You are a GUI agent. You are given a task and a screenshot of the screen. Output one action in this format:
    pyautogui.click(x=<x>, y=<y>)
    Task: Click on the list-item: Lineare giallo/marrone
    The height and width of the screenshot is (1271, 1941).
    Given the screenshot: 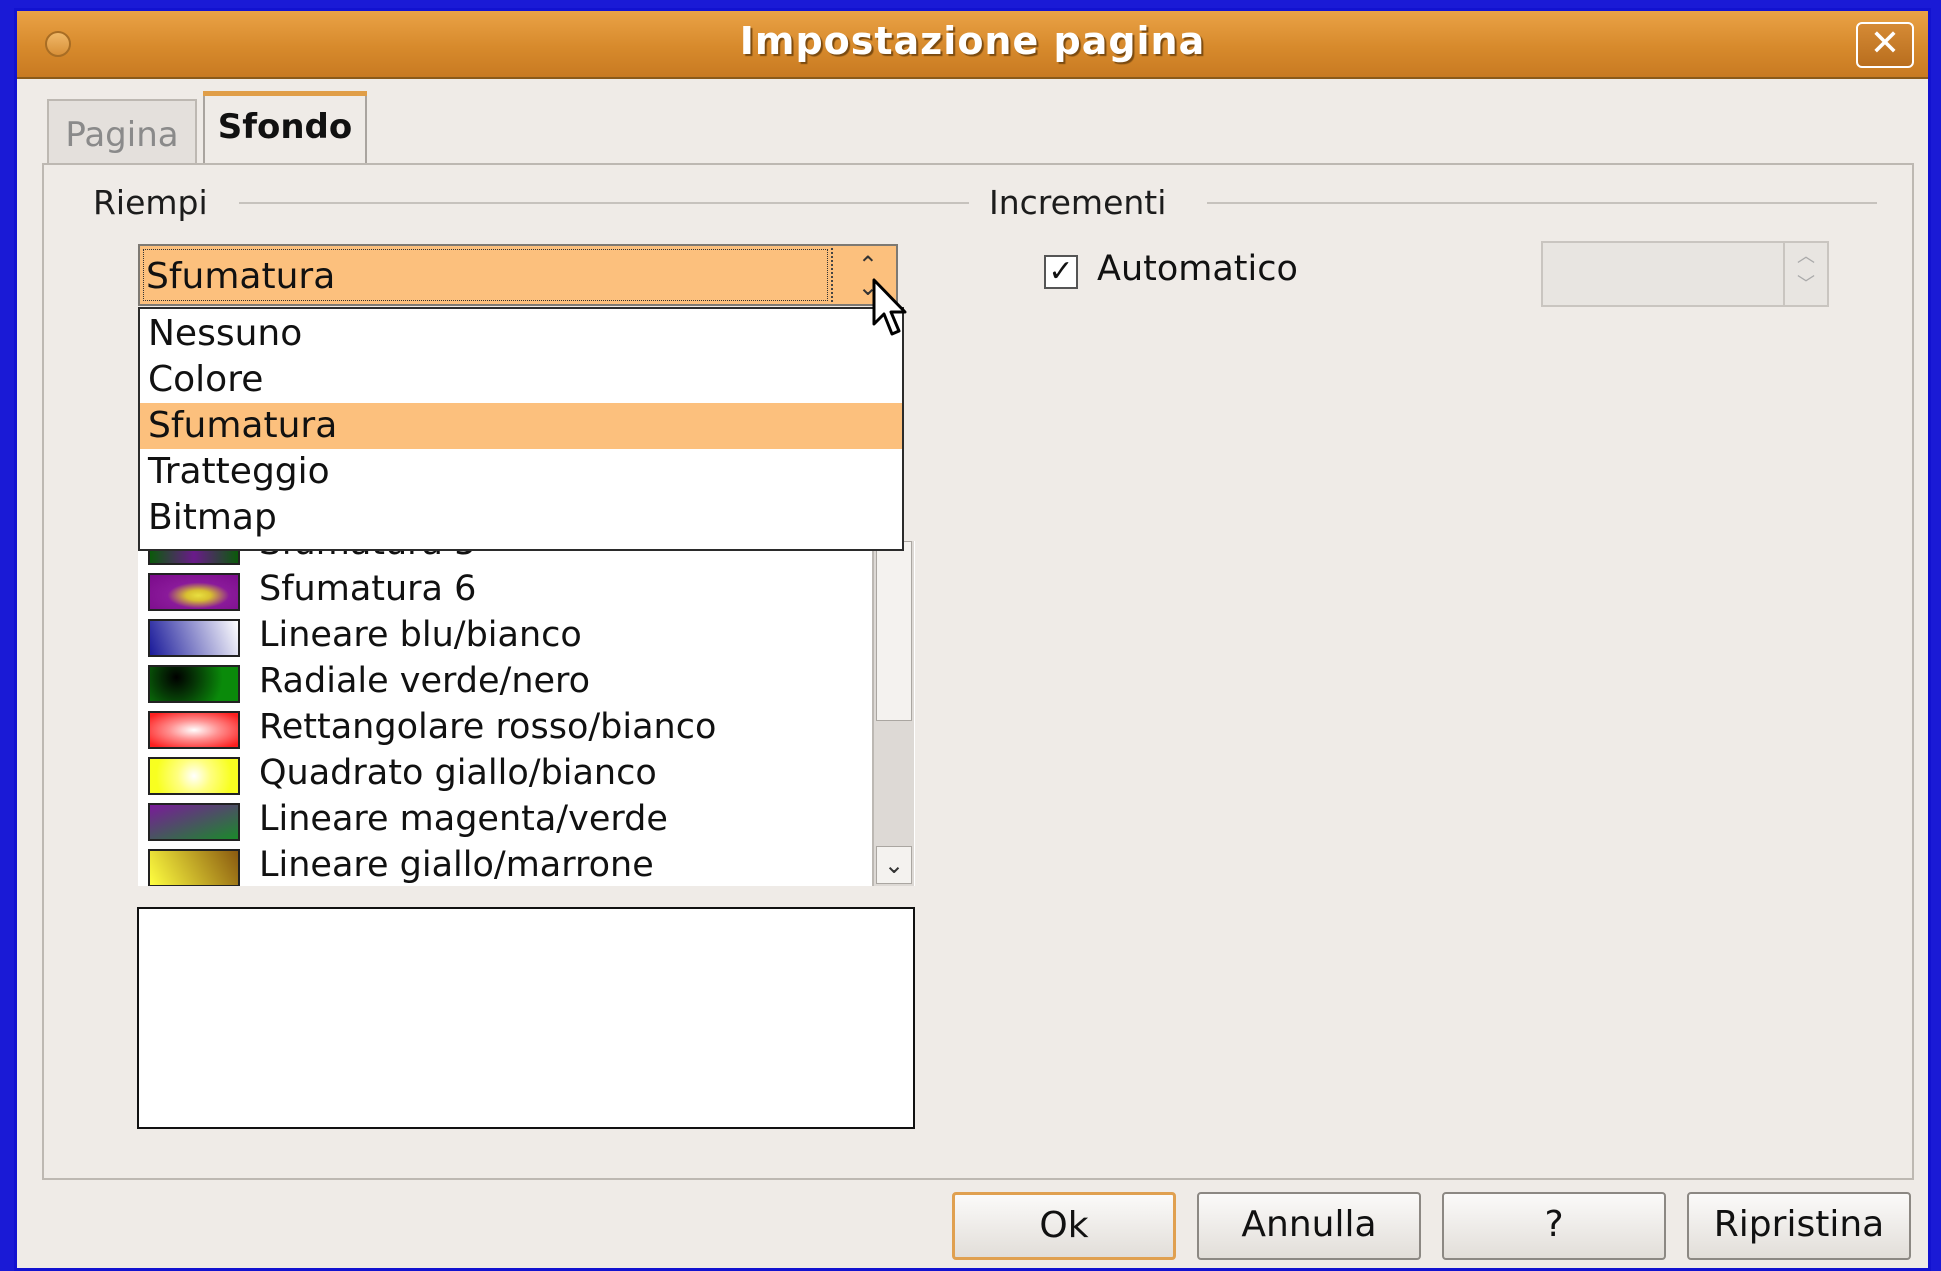 What is the action you would take?
    pyautogui.click(x=488, y=864)
    